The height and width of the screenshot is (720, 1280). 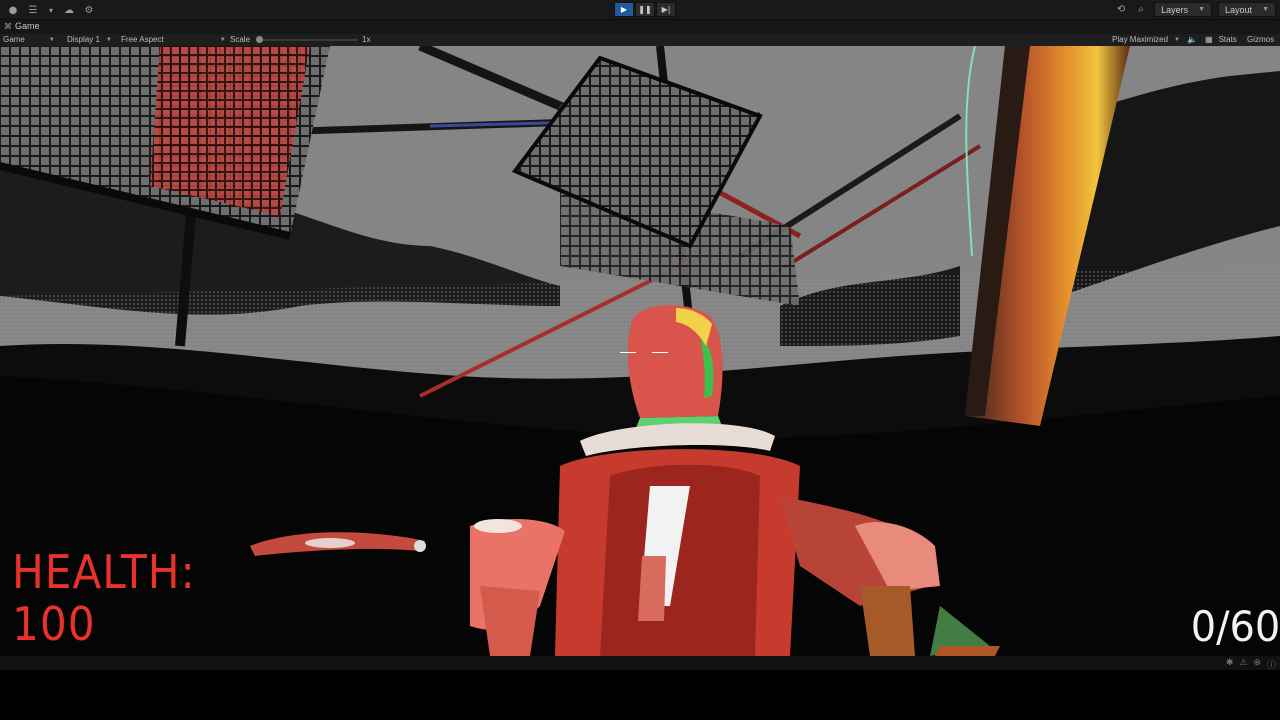 I want to click on aspect-dropdown: Free Aspect ▼, so click(x=173, y=39).